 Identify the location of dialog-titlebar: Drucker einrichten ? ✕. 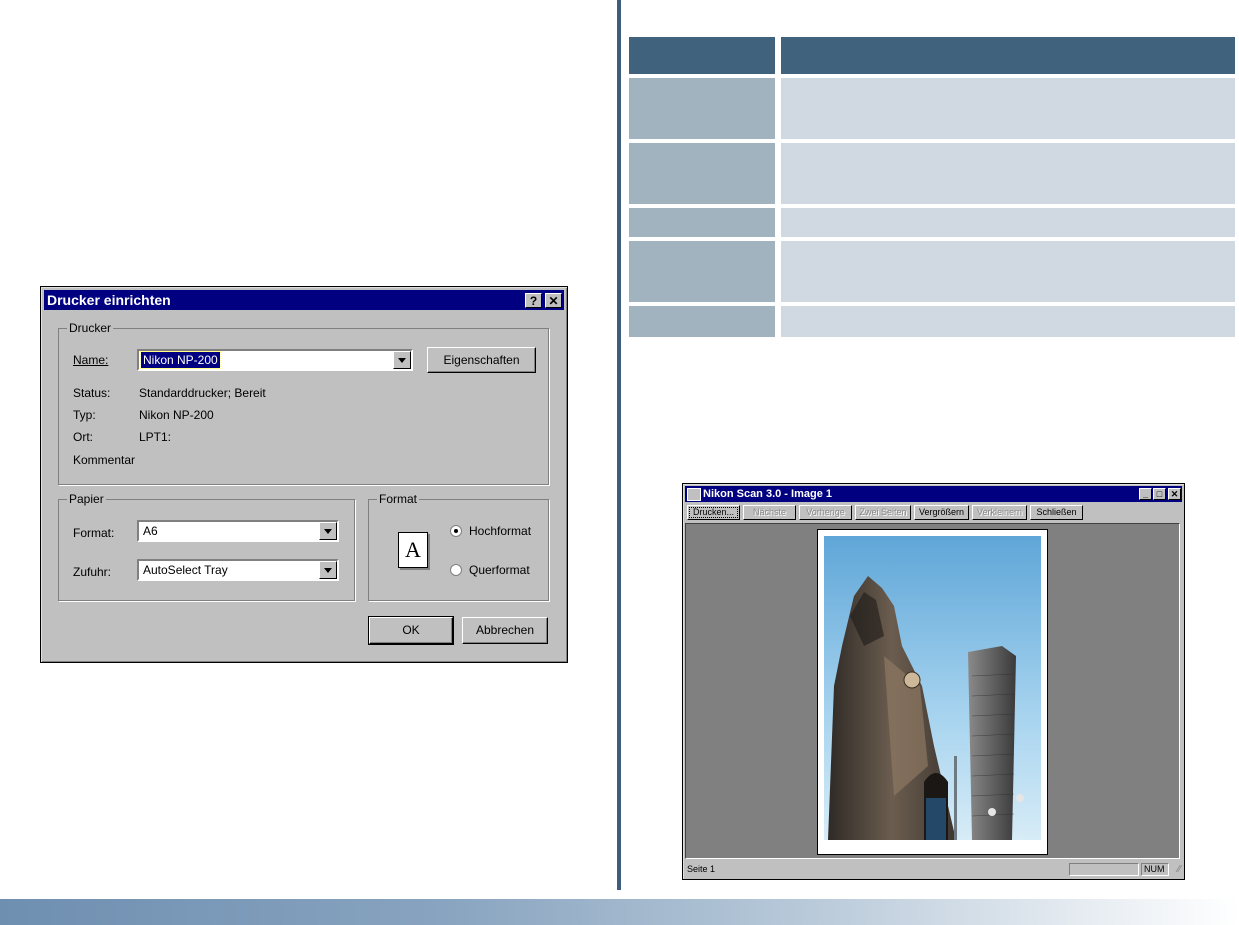
(304, 300).